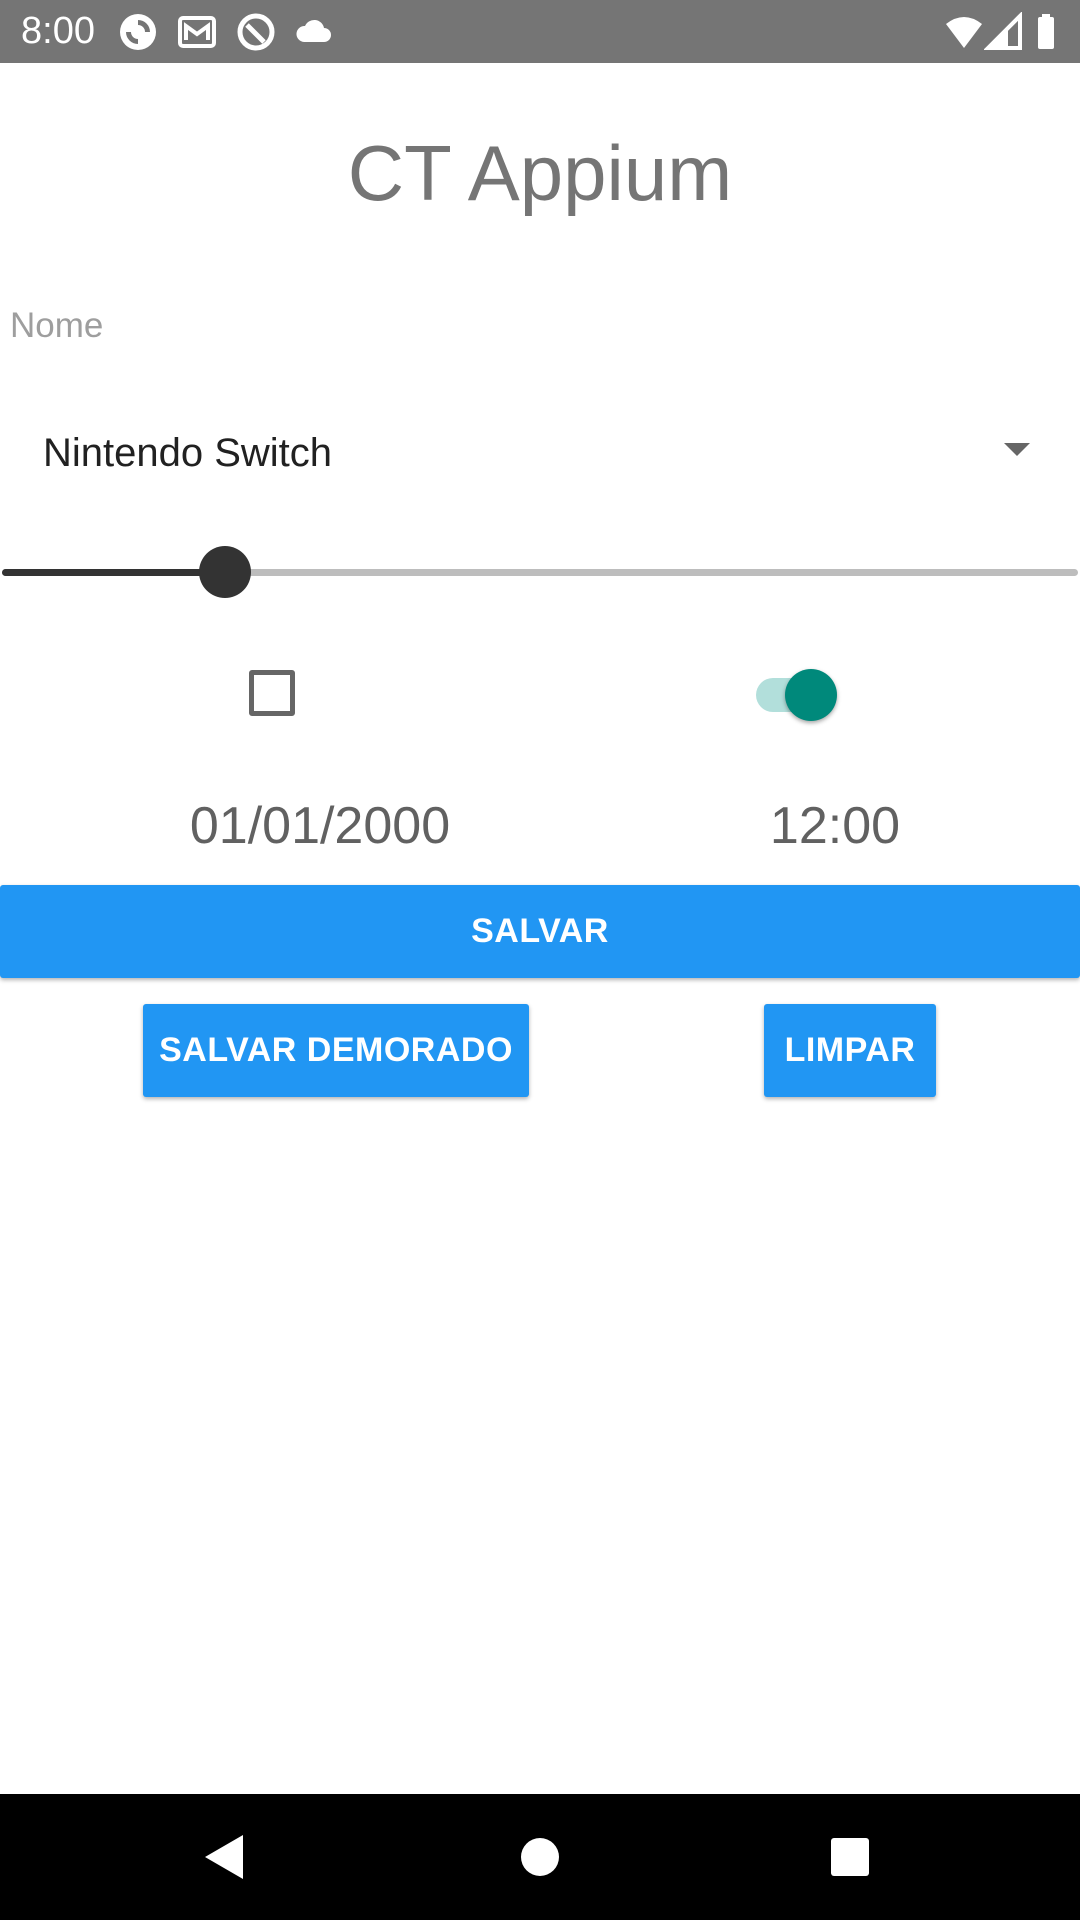  What do you see at coordinates (964, 32) in the screenshot?
I see `wifi-icon` at bounding box center [964, 32].